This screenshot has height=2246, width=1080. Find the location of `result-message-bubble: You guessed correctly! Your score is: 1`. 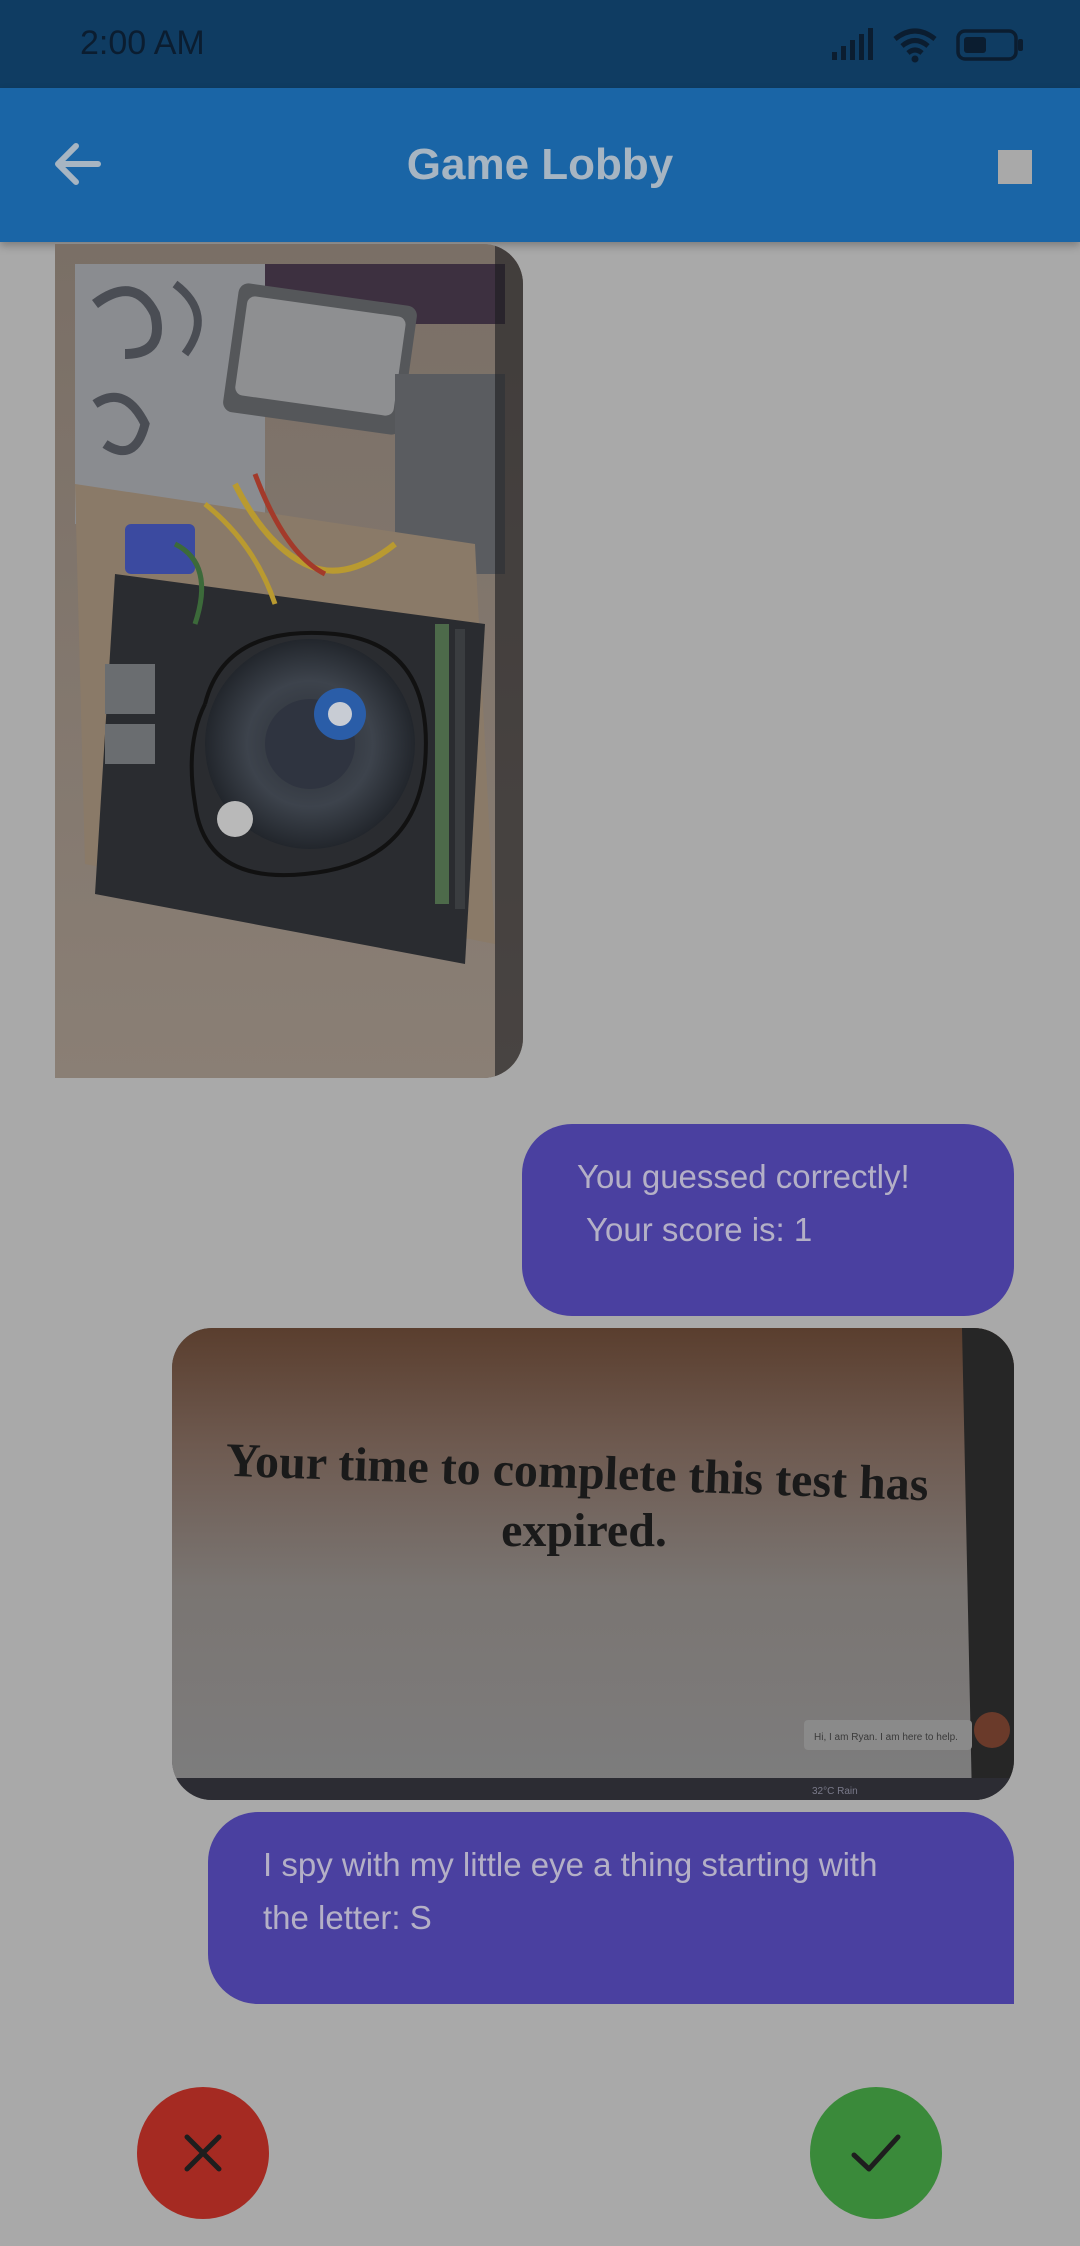

result-message-bubble: You guessed correctly! Your score is: 1 is located at coordinates (768, 1220).